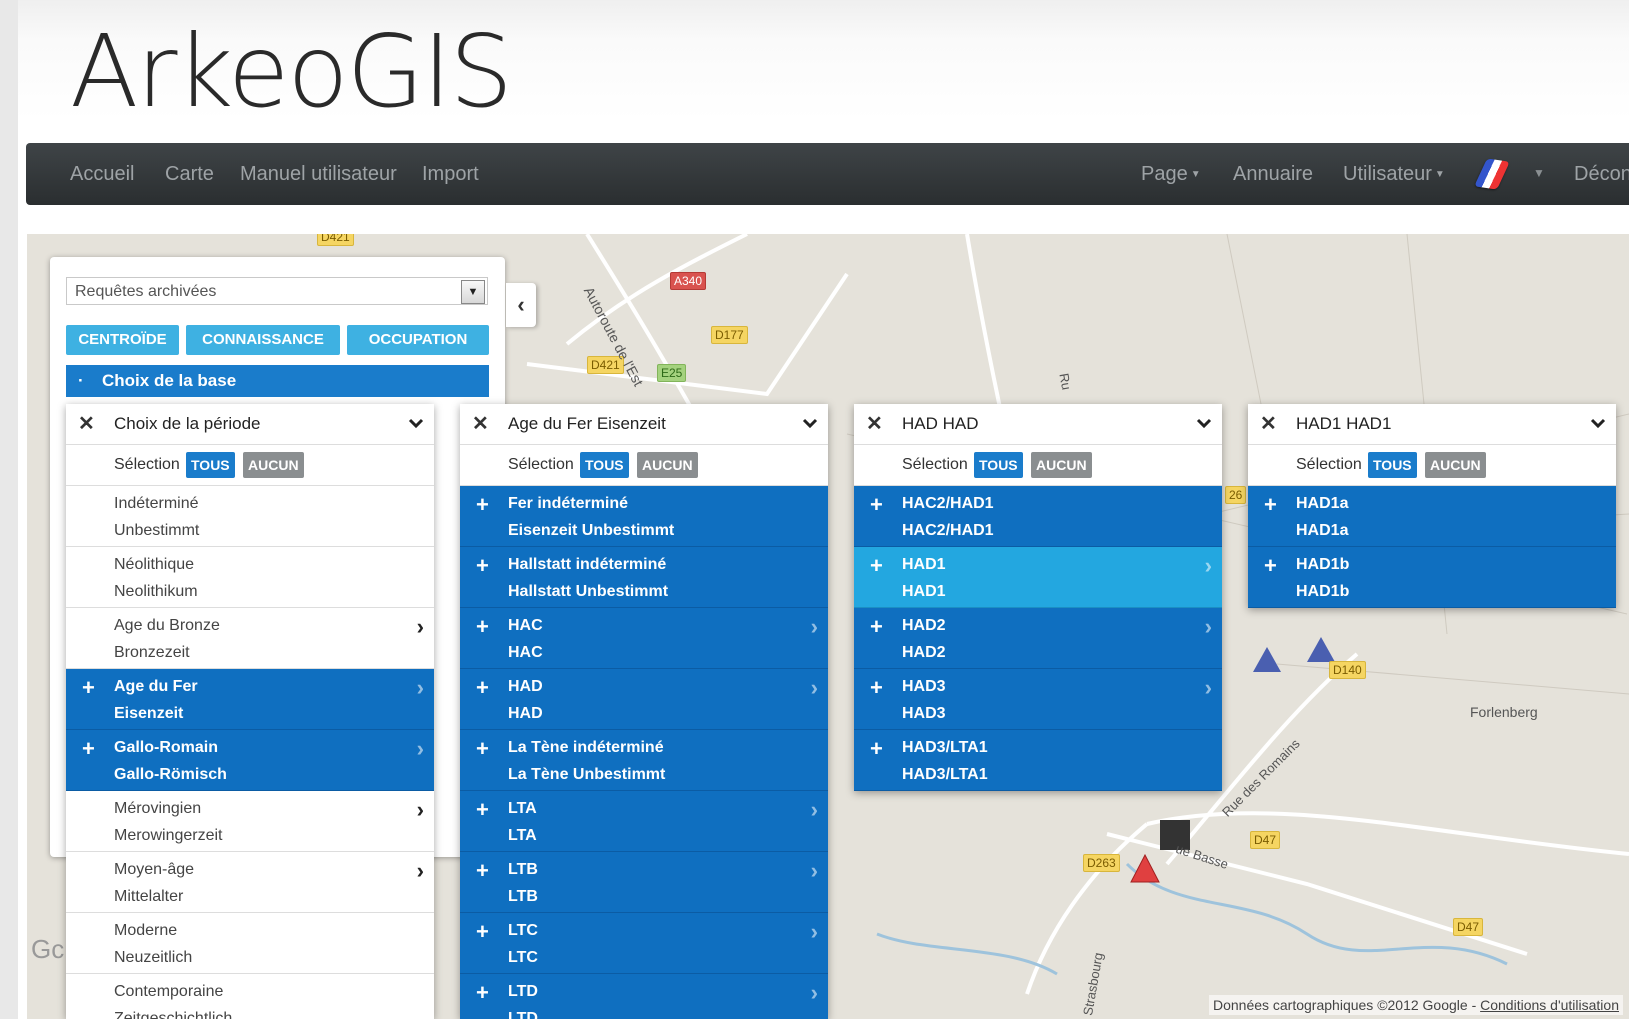 This screenshot has height=1019, width=1629. Describe the element at coordinates (156, 503) in the screenshot. I see `item-label-fr: Indéterminé` at that location.